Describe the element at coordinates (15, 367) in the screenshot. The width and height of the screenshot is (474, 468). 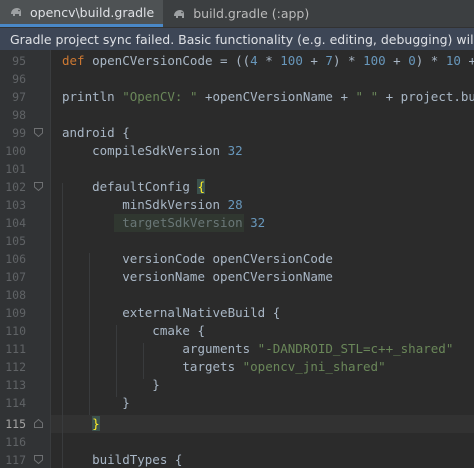
I see `line-number: 112` at that location.